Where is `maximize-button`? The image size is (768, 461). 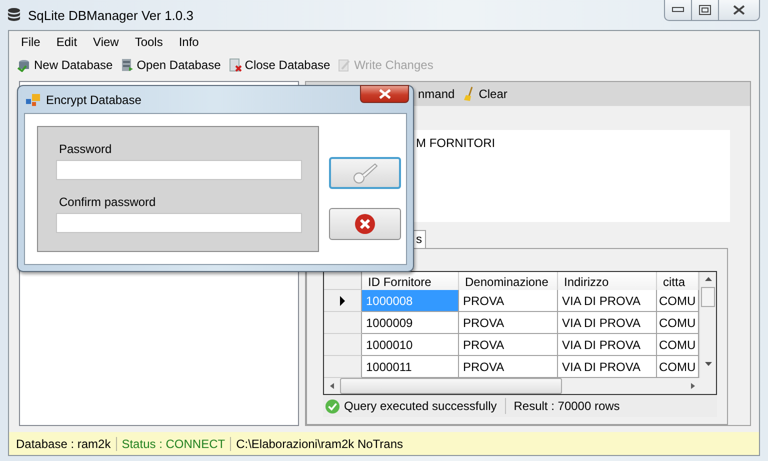 maximize-button is located at coordinates (705, 10).